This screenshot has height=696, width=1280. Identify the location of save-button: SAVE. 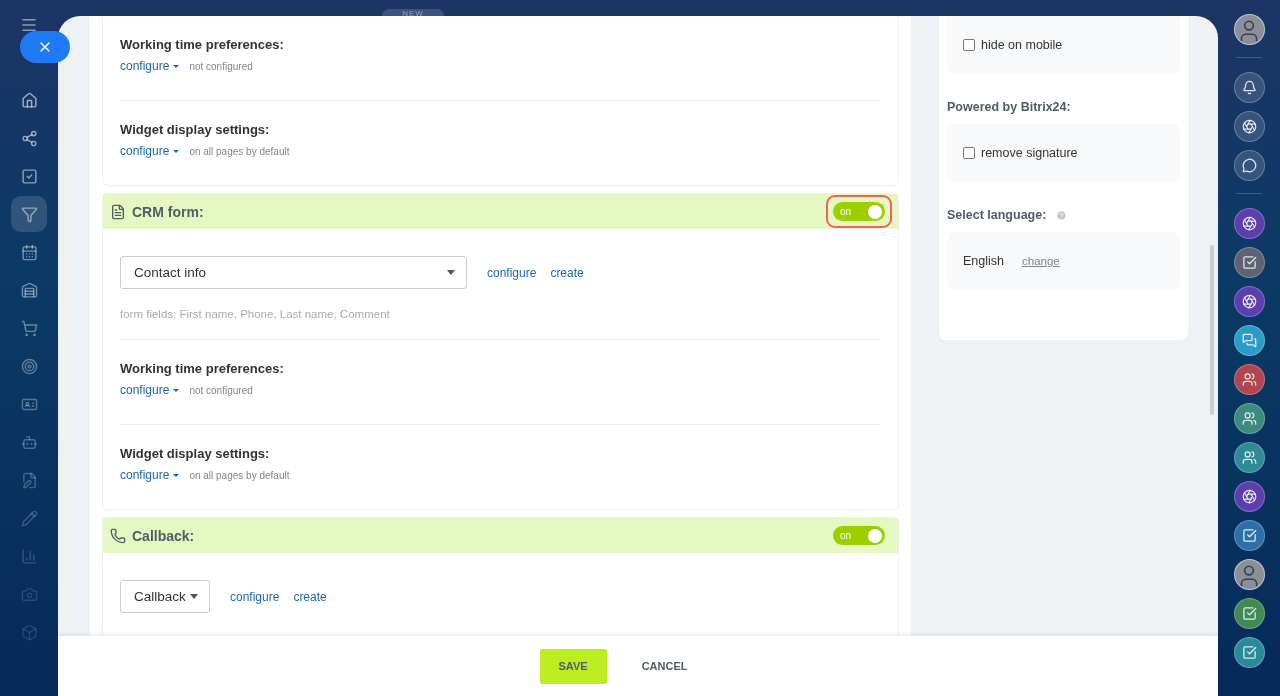
(573, 666).